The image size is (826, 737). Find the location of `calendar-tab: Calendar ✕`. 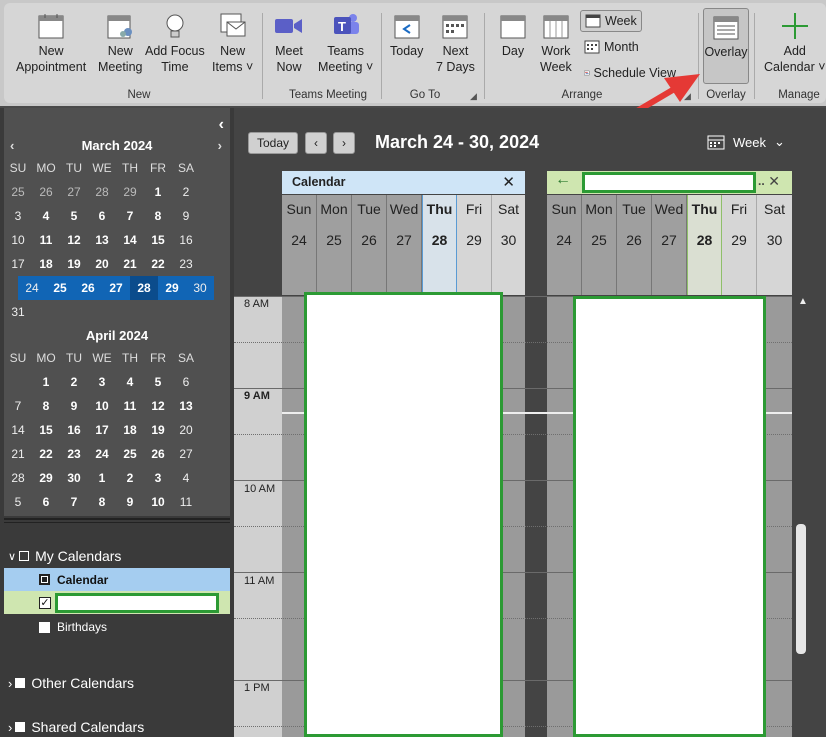

calendar-tab: Calendar ✕ is located at coordinates (403, 182).